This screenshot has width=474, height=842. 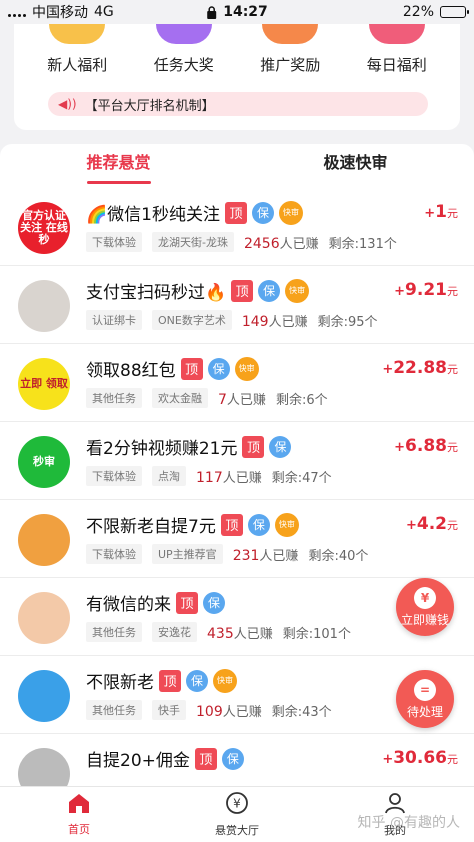 What do you see at coordinates (237, 539) in the screenshot?
I see `task-row: 不限新老自提7元顶保快审下载体验 UP主推荐官 231人已赚 剩余:40个 +4.2元` at bounding box center [237, 539].